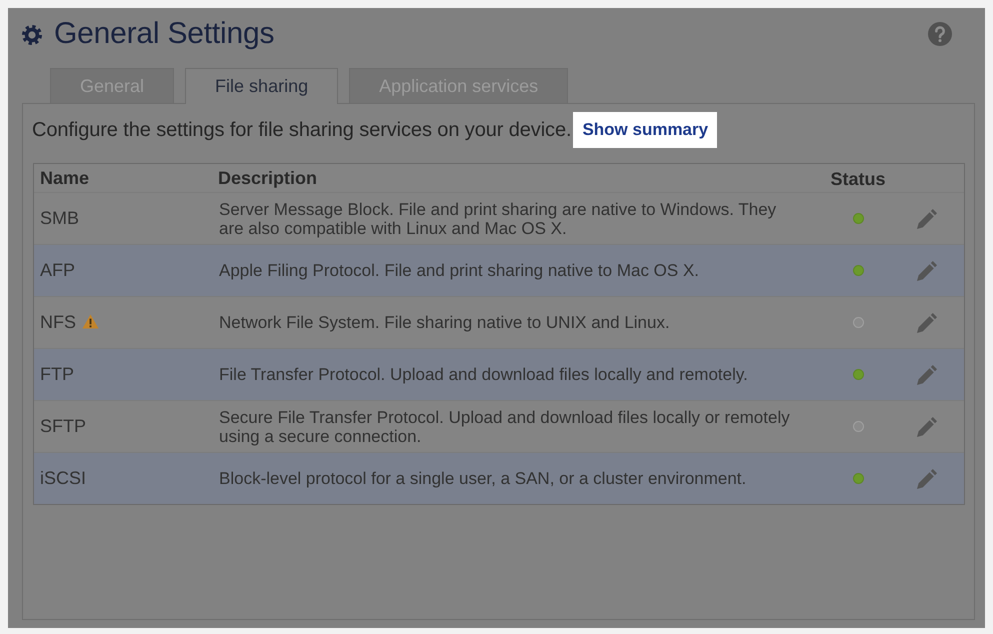 This screenshot has width=993, height=634. What do you see at coordinates (32, 35) in the screenshot?
I see `gear-icon` at bounding box center [32, 35].